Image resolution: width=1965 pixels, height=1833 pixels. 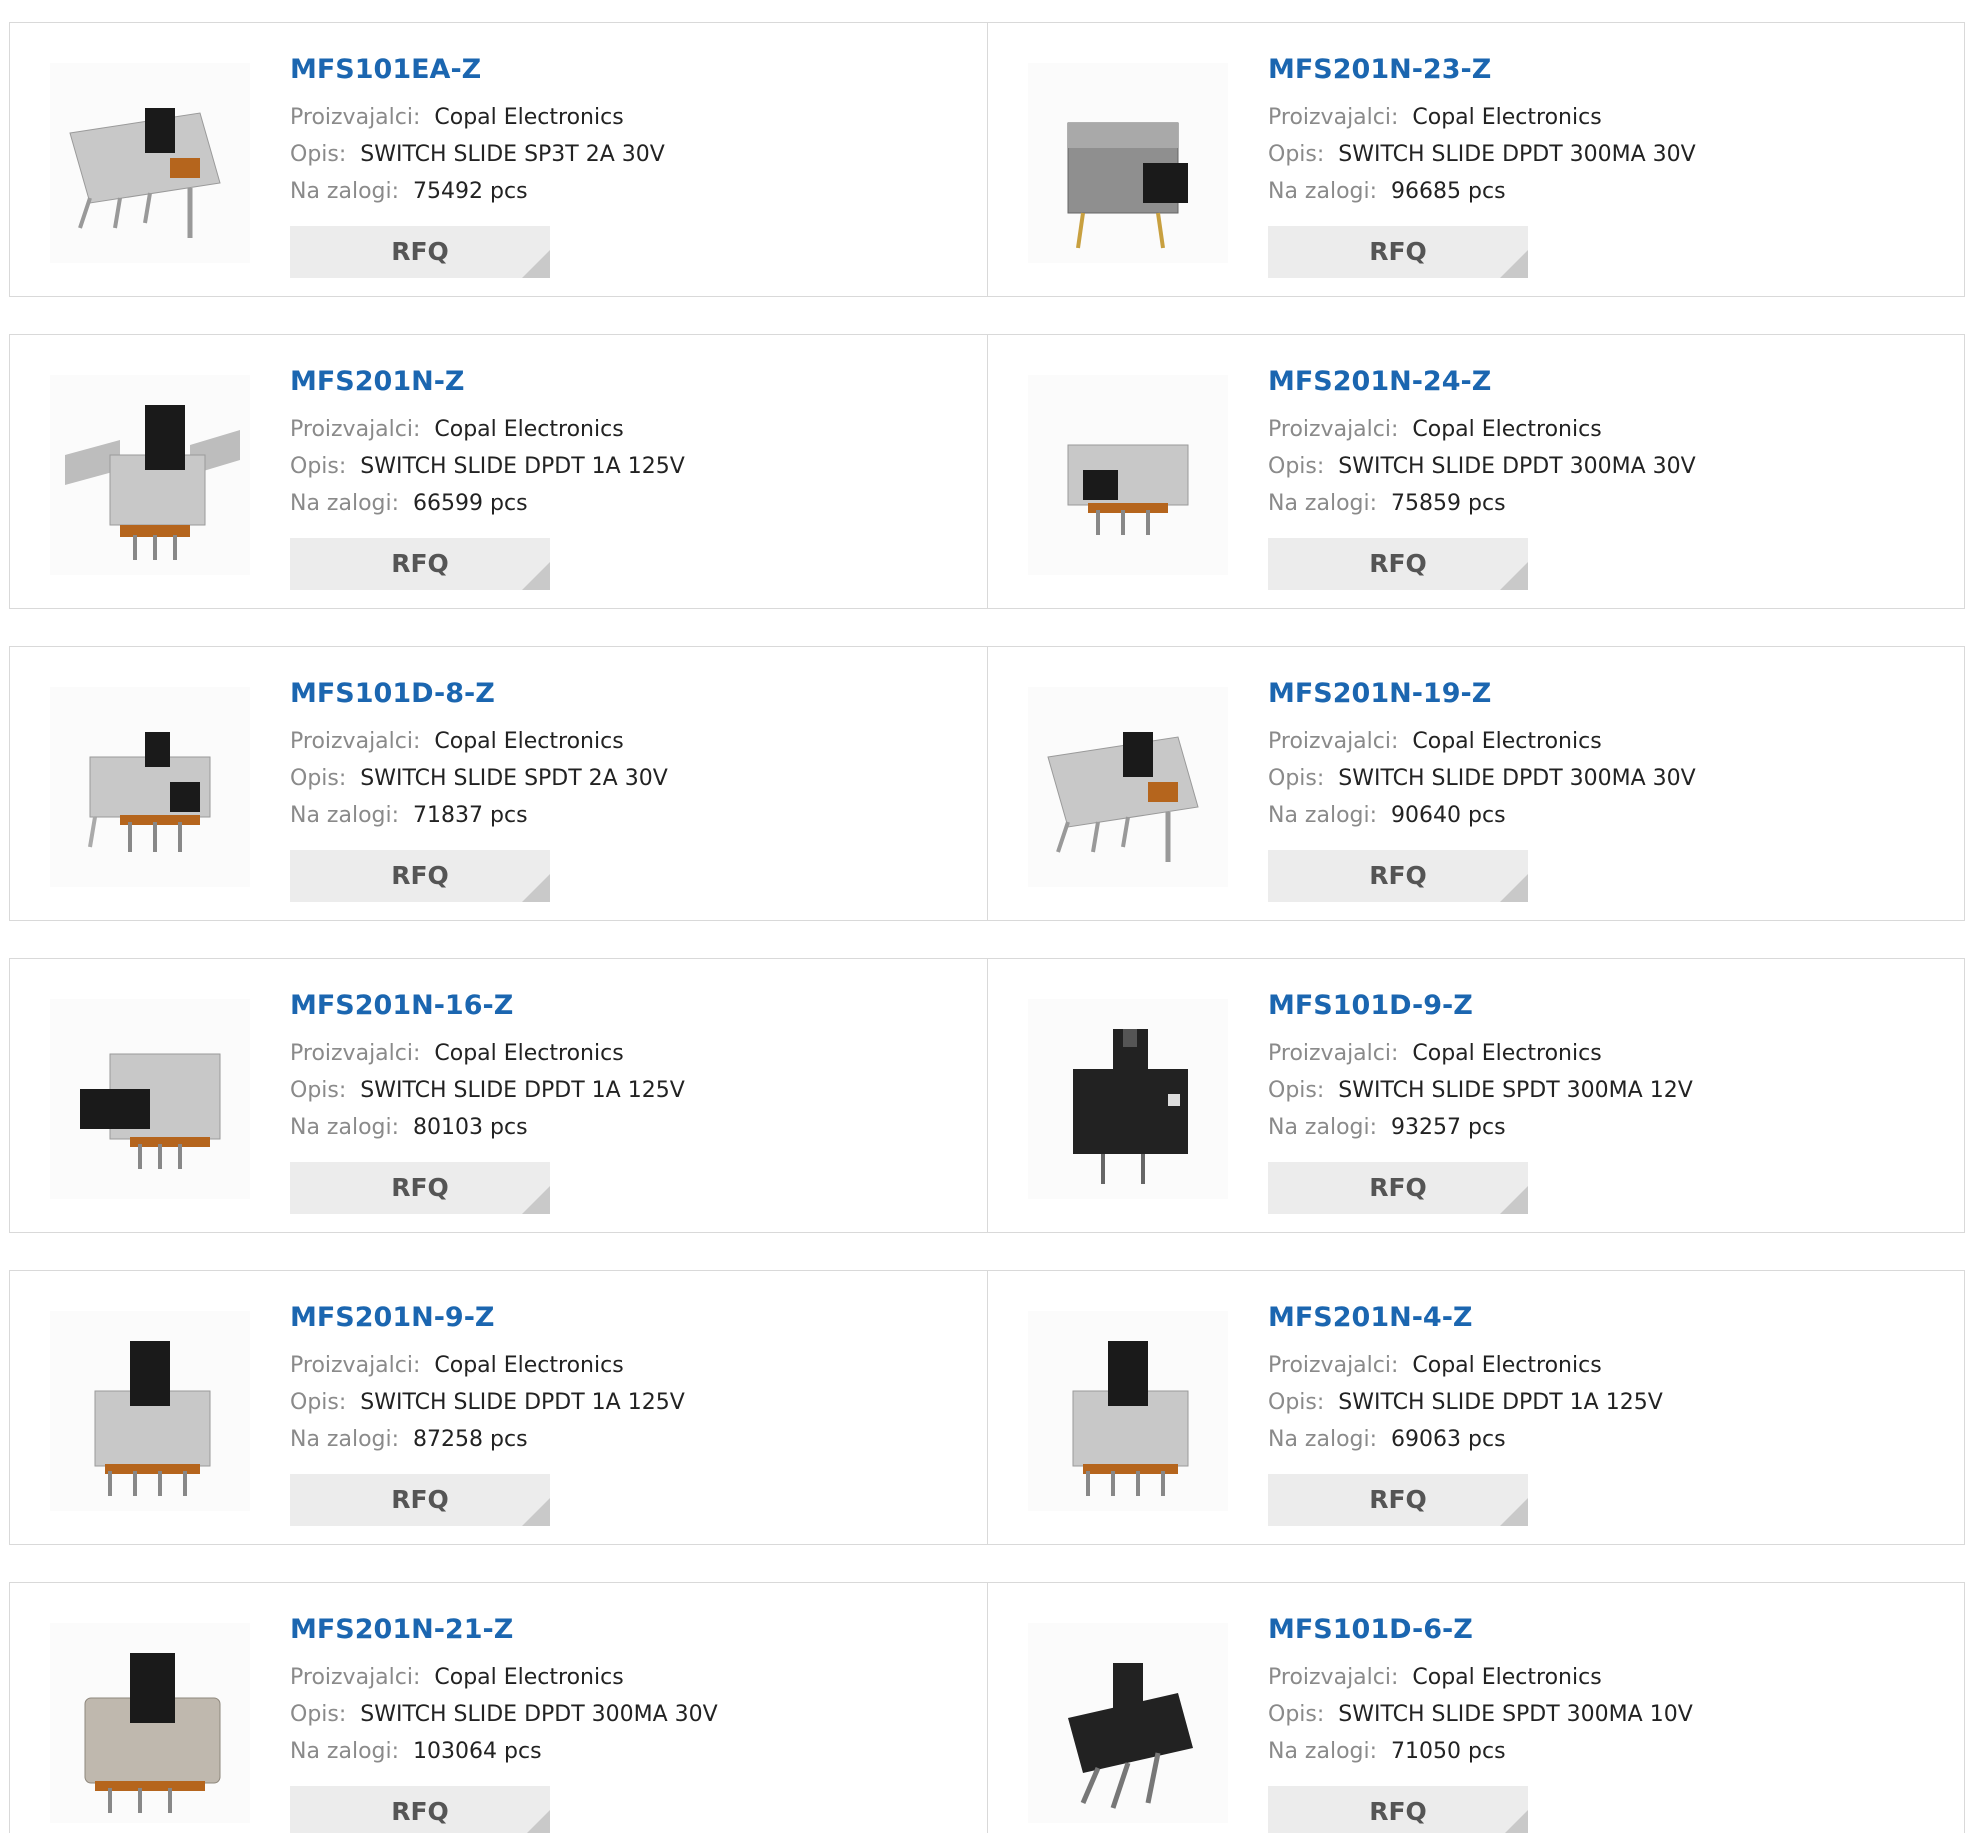 What do you see at coordinates (620, 694) in the screenshot?
I see `part-number-link: MFS101D-8-Z` at bounding box center [620, 694].